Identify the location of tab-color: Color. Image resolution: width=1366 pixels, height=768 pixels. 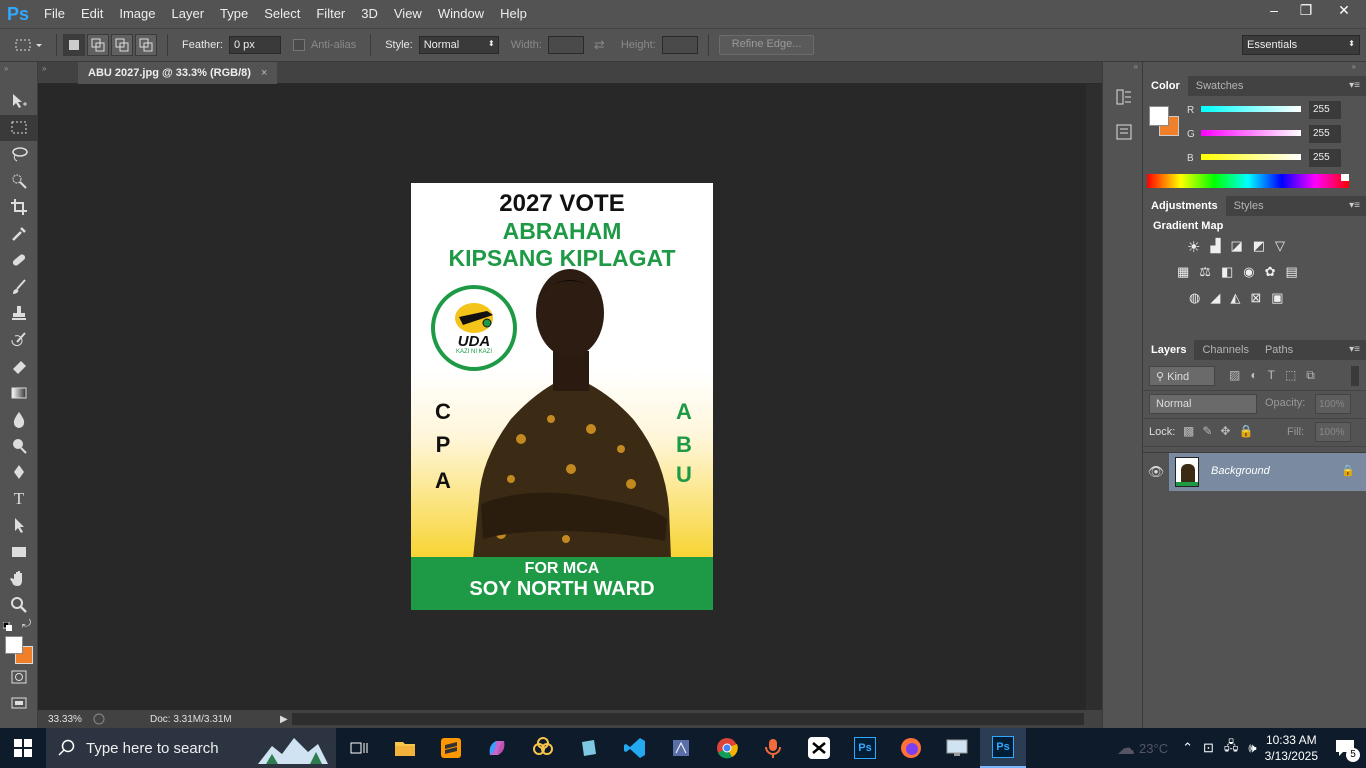
(1165, 86).